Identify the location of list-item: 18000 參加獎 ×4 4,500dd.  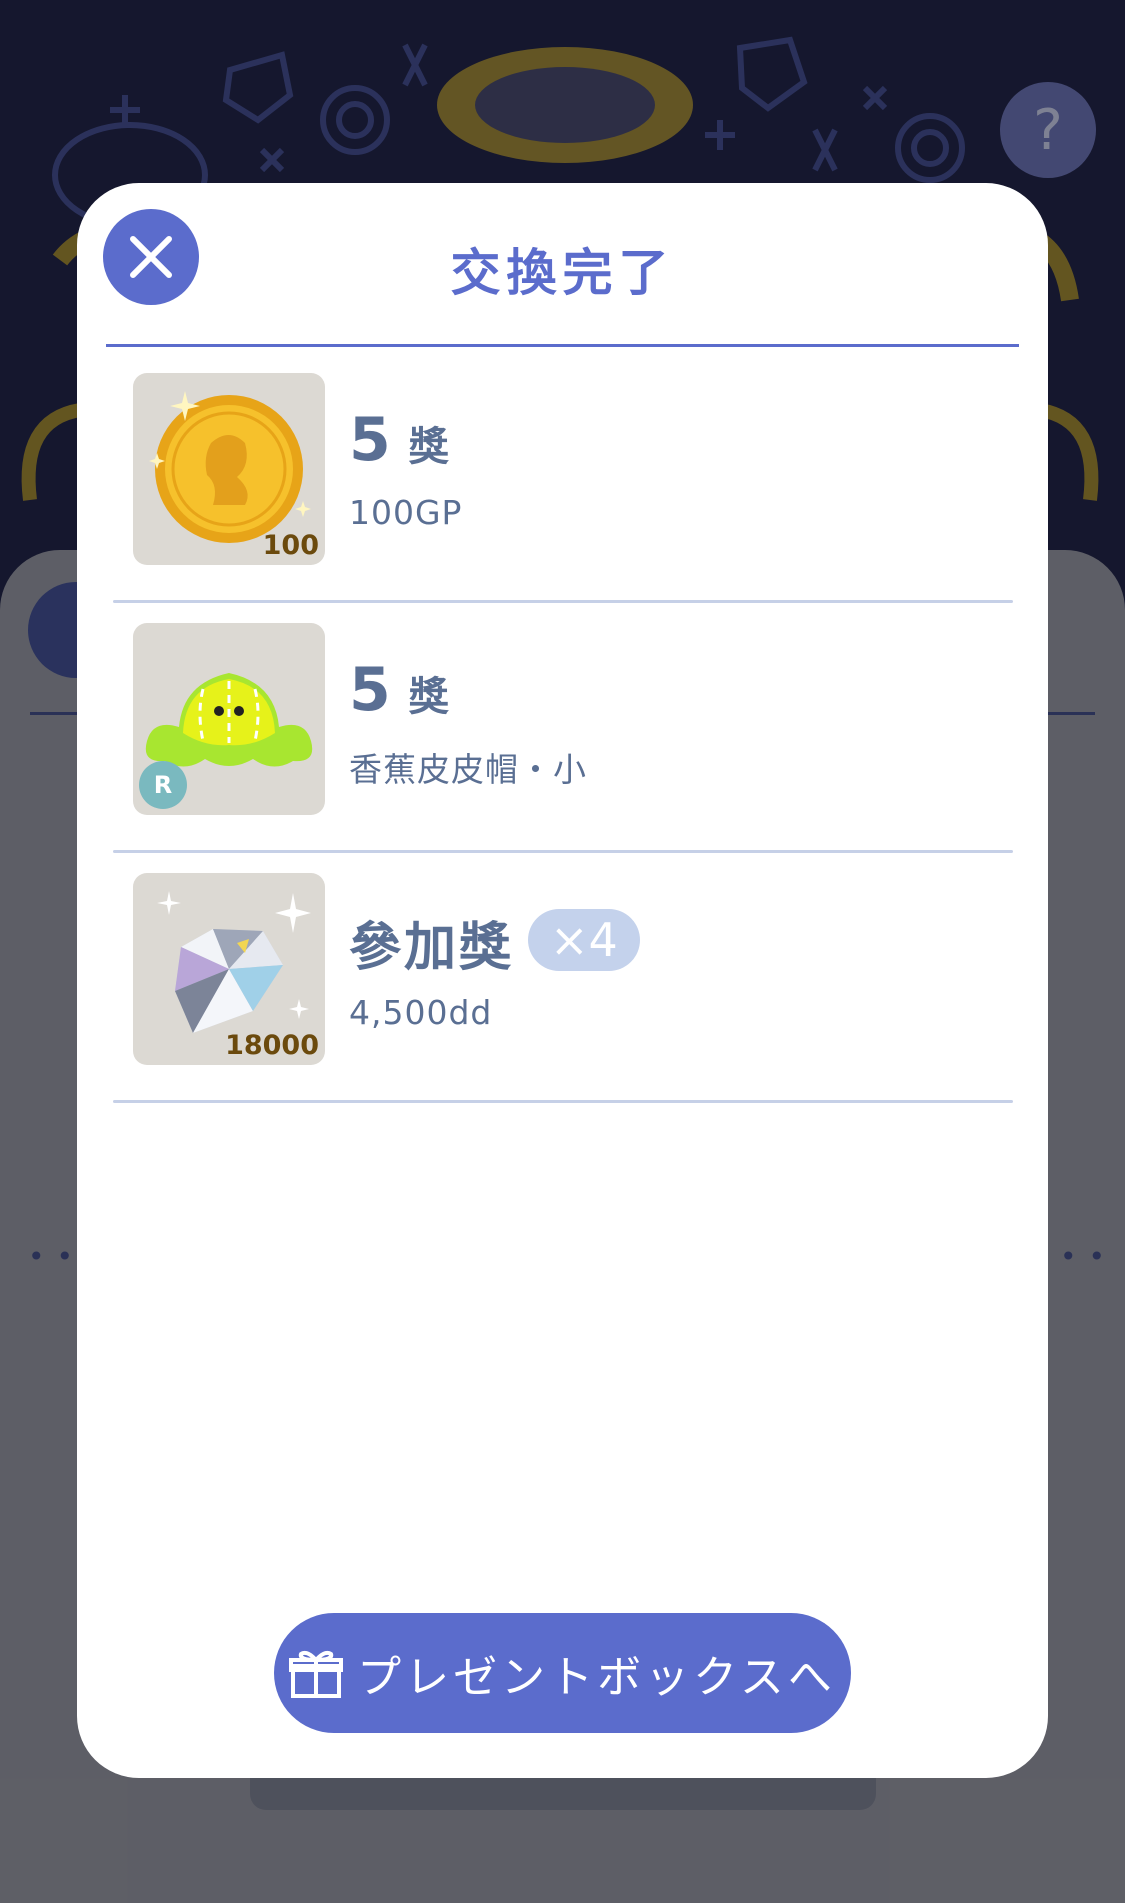
(563, 978).